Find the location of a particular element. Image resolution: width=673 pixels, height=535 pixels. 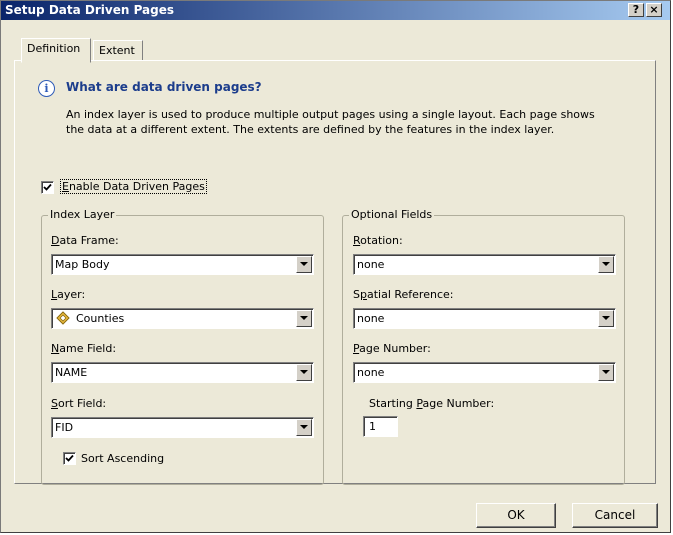

enable-ddp-text: nable Data Driven Pages is located at coordinates (136, 186).